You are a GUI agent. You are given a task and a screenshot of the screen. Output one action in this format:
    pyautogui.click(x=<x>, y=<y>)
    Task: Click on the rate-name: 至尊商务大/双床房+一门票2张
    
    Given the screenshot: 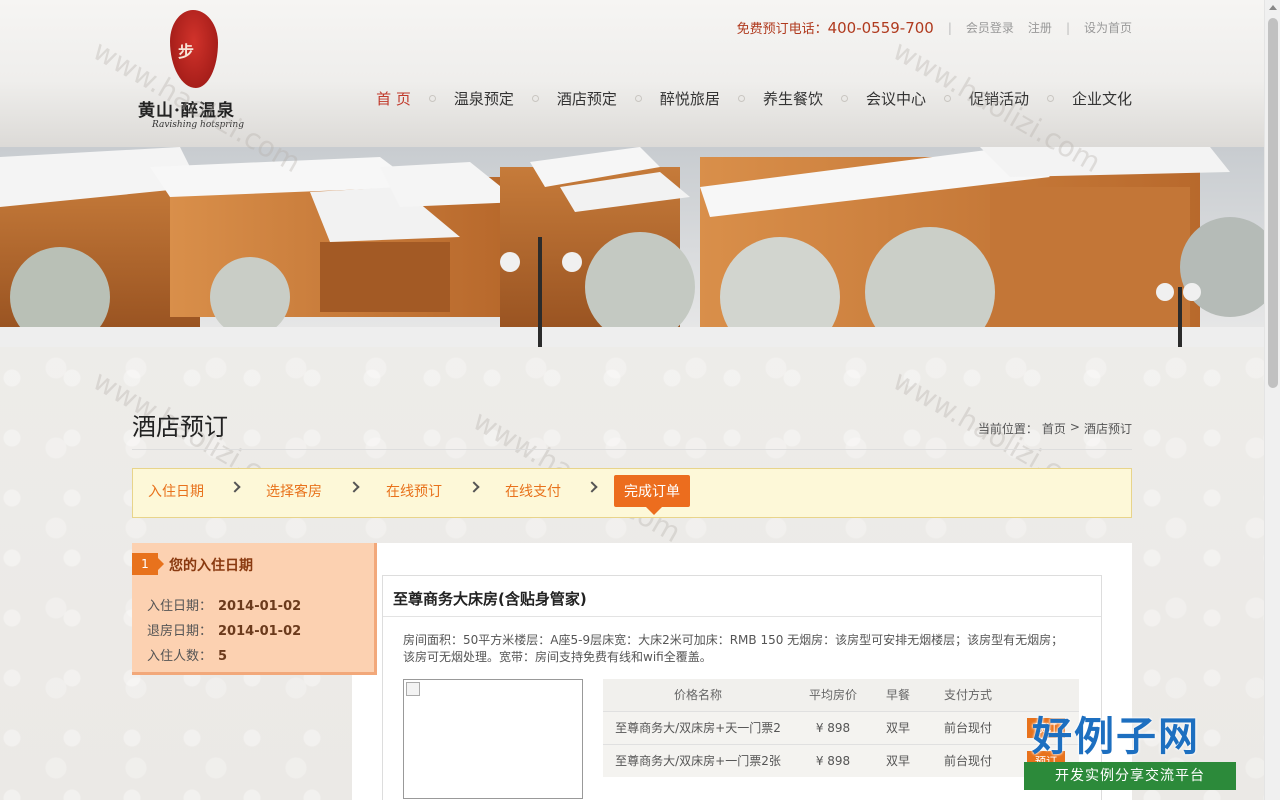 What is the action you would take?
    pyautogui.click(x=698, y=760)
    